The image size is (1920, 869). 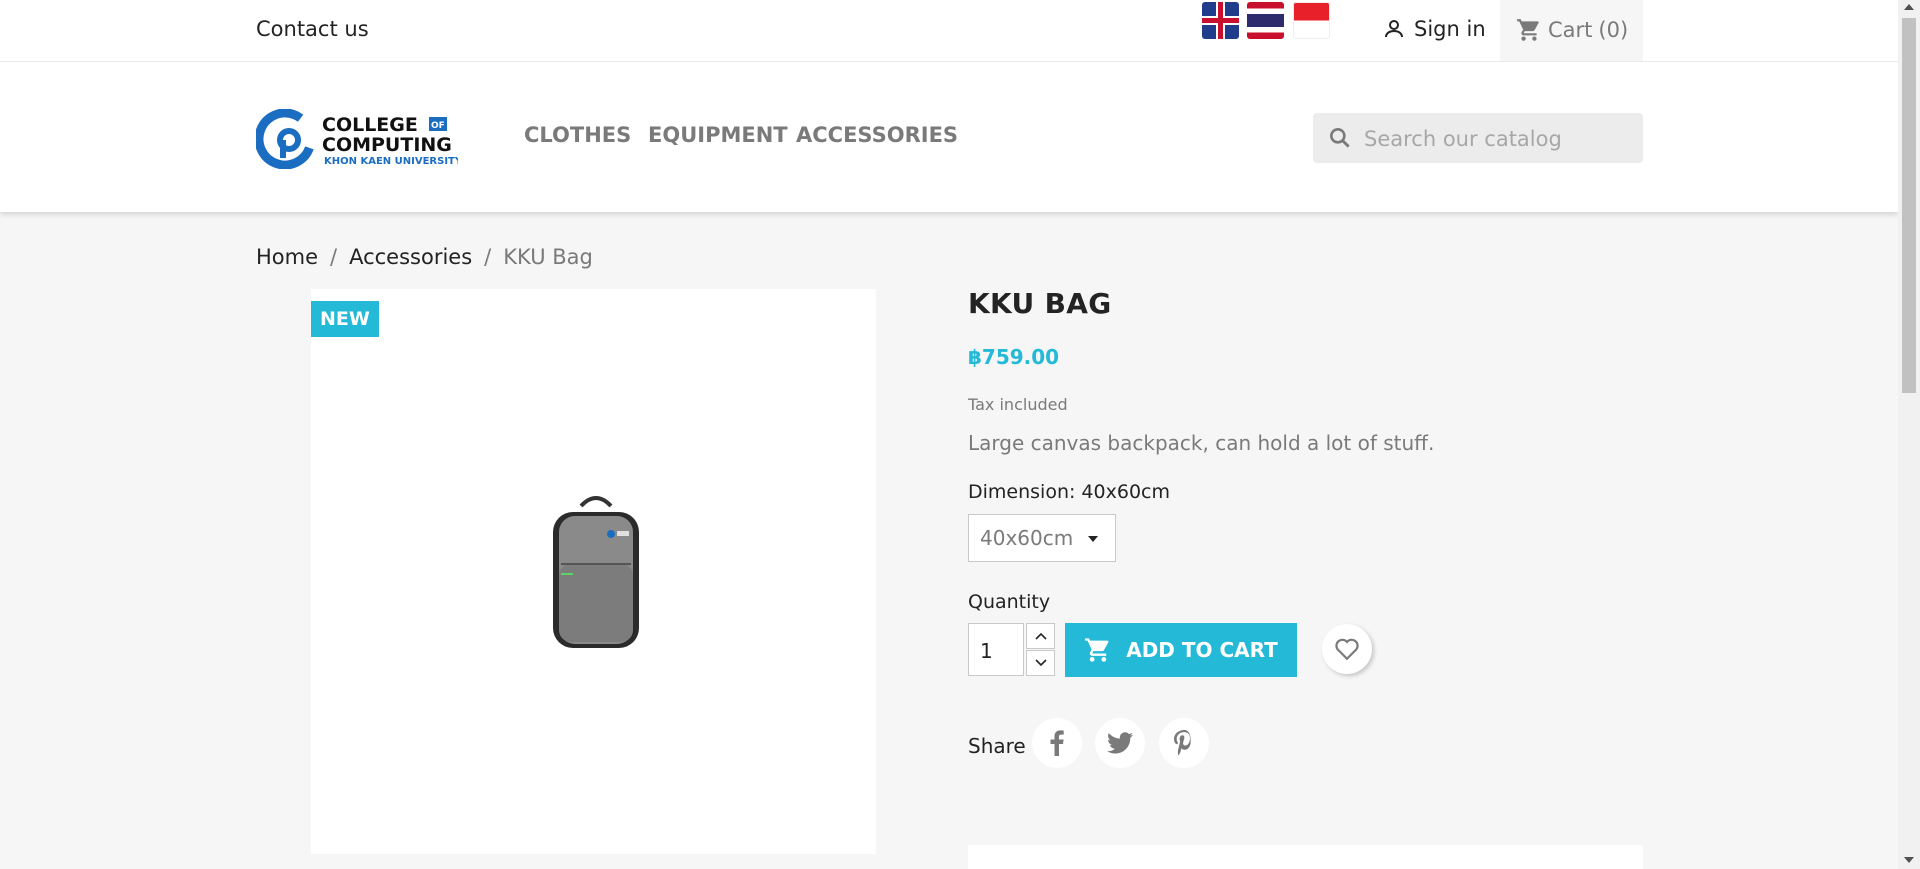 What do you see at coordinates (1909, 860) in the screenshot?
I see `scroll-down-arrow-icon` at bounding box center [1909, 860].